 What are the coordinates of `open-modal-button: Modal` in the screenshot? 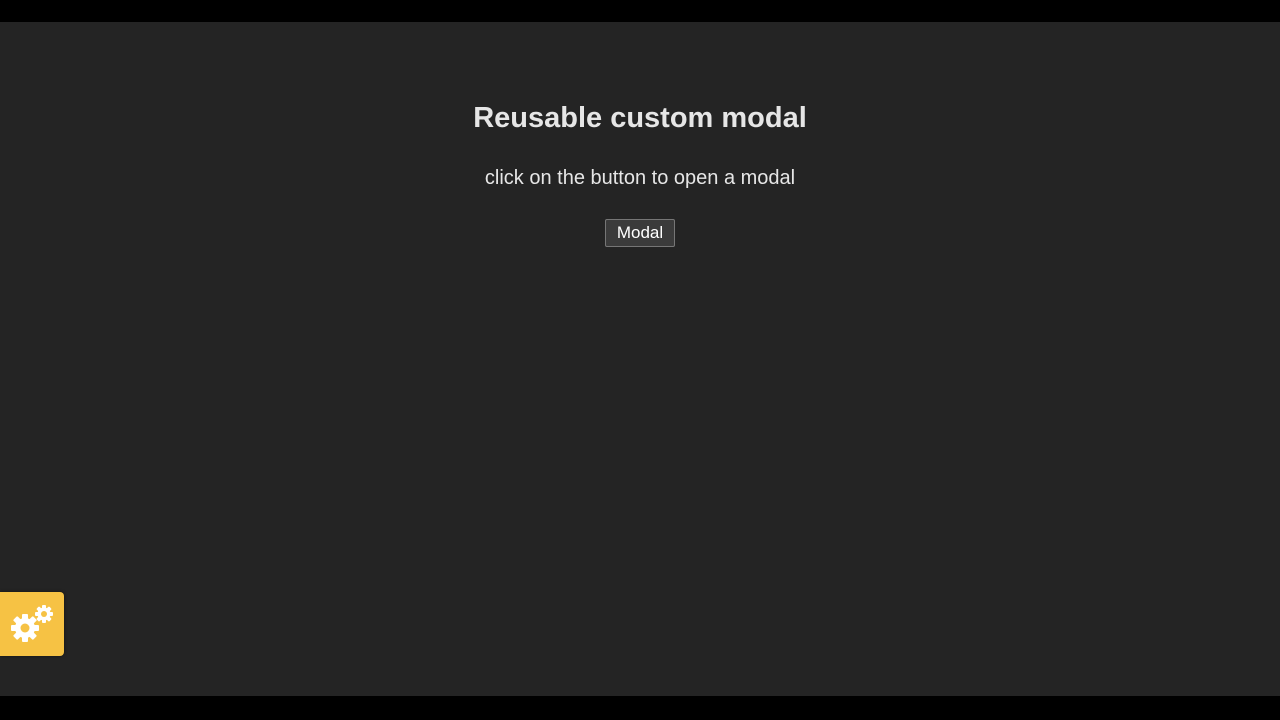 It's located at (640, 233).